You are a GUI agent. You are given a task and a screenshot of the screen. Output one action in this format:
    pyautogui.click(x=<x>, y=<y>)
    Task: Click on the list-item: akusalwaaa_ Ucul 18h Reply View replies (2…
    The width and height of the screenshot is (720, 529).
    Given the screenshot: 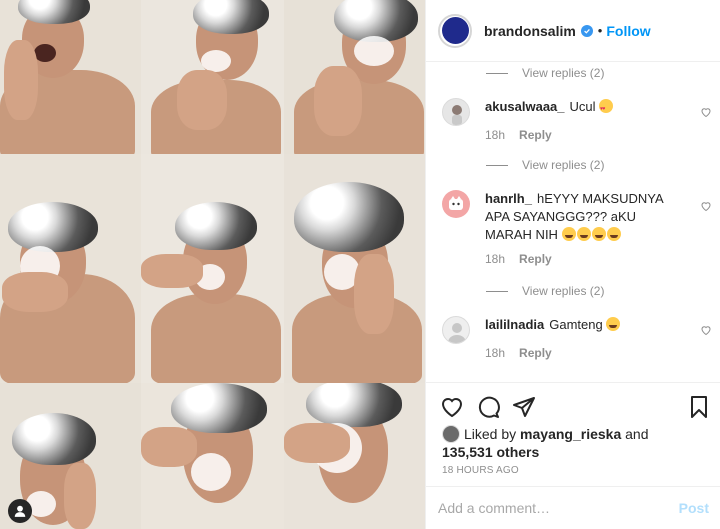 What is the action you would take?
    pyautogui.click(x=577, y=143)
    